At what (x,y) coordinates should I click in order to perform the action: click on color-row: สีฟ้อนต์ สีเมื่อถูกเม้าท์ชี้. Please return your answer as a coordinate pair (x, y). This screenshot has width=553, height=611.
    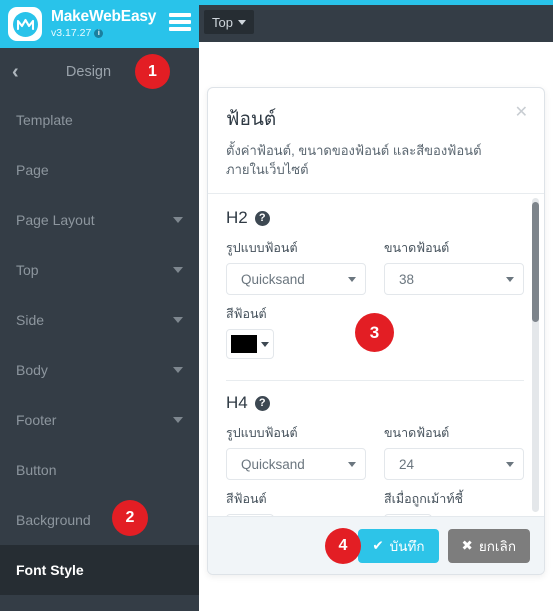
    Looking at the image, I should click on (375, 502).